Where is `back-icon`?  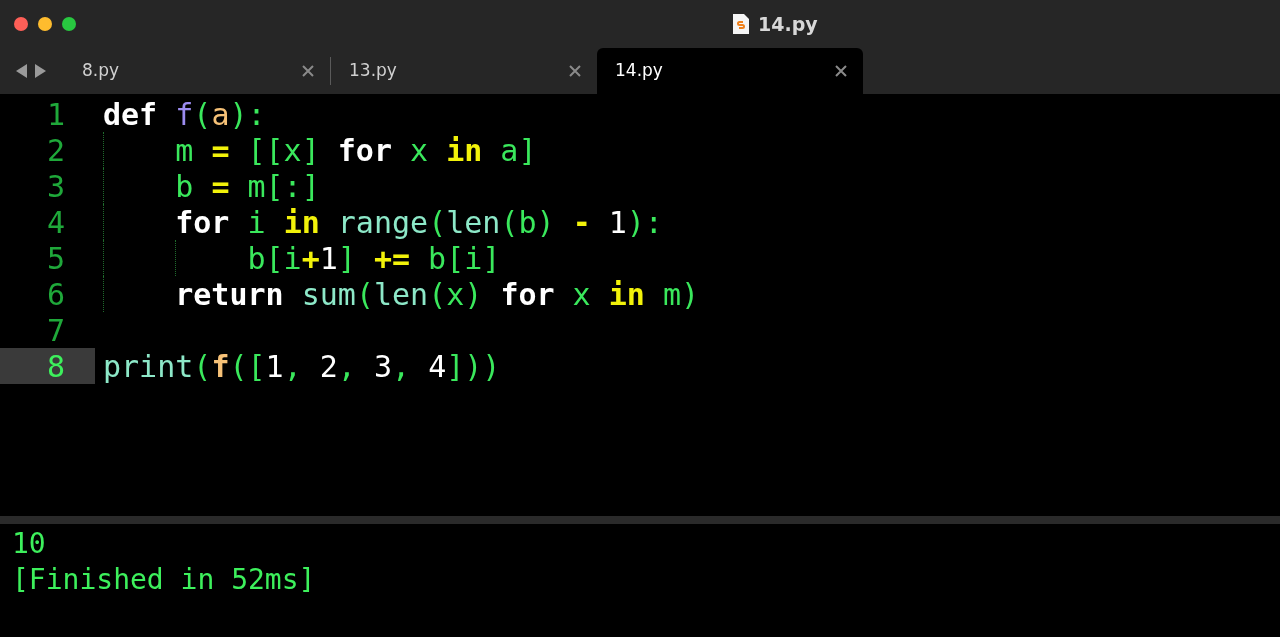
back-icon is located at coordinates (22, 71).